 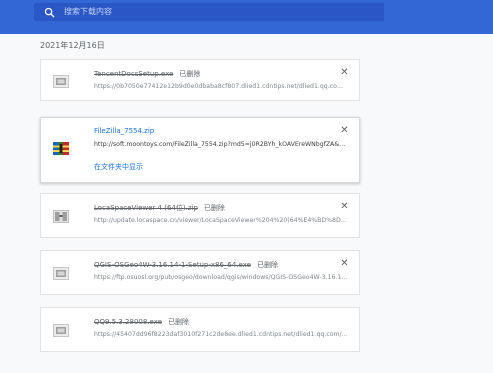 I want to click on download-title-row: TencentDocsSetup.exe 已删除, so click(x=147, y=74).